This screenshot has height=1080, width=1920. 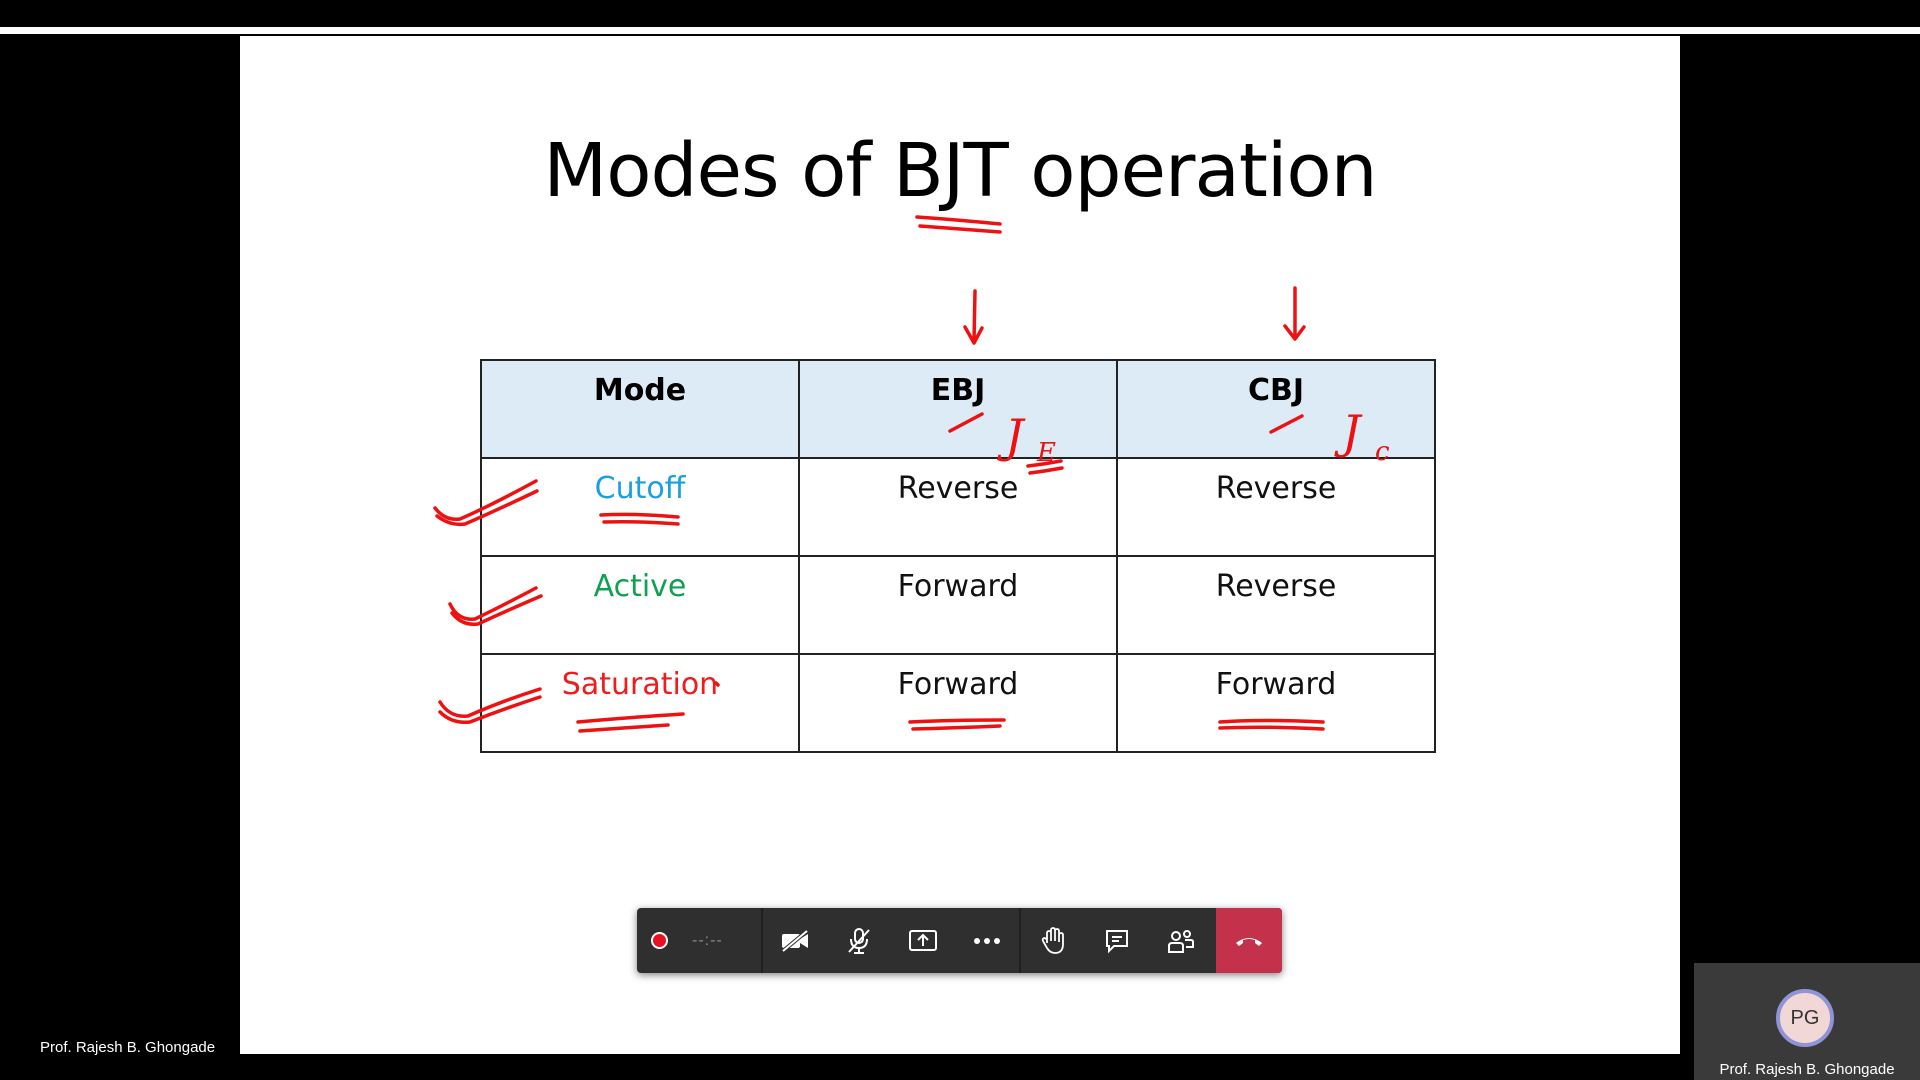 I want to click on table-header-row: Mode EBJ CBJ, so click(x=958, y=409).